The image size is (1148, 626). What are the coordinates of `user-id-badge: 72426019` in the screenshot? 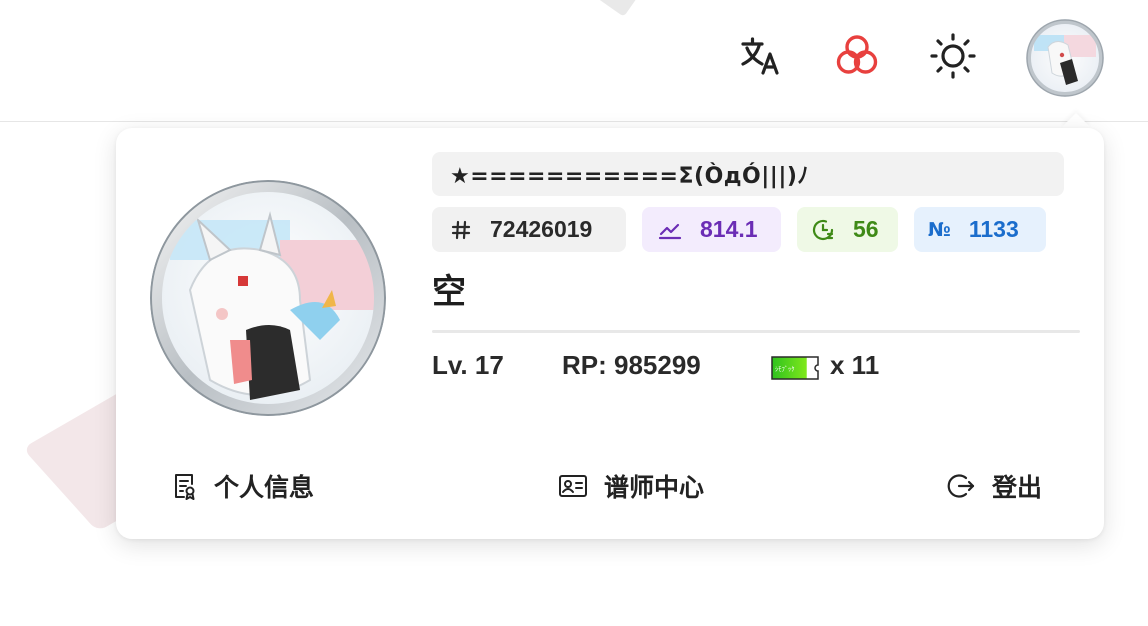 It's located at (529, 229).